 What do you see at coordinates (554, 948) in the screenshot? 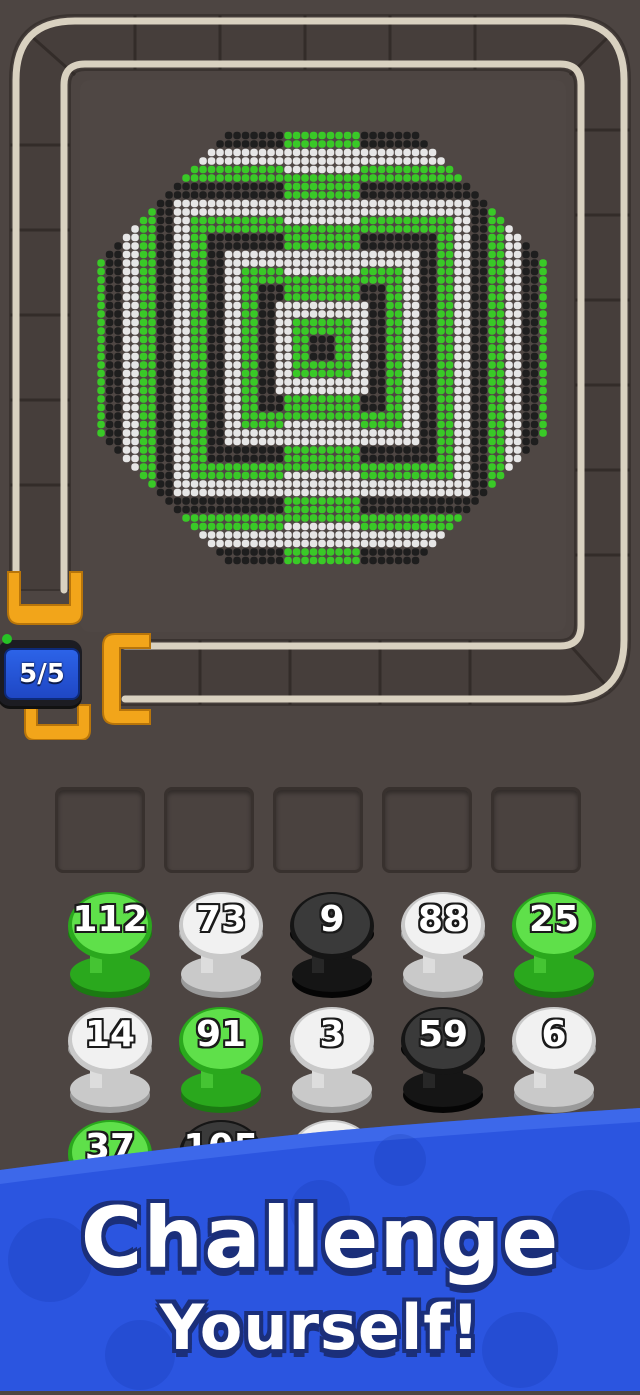
I see `thread-spool-green: 25` at bounding box center [554, 948].